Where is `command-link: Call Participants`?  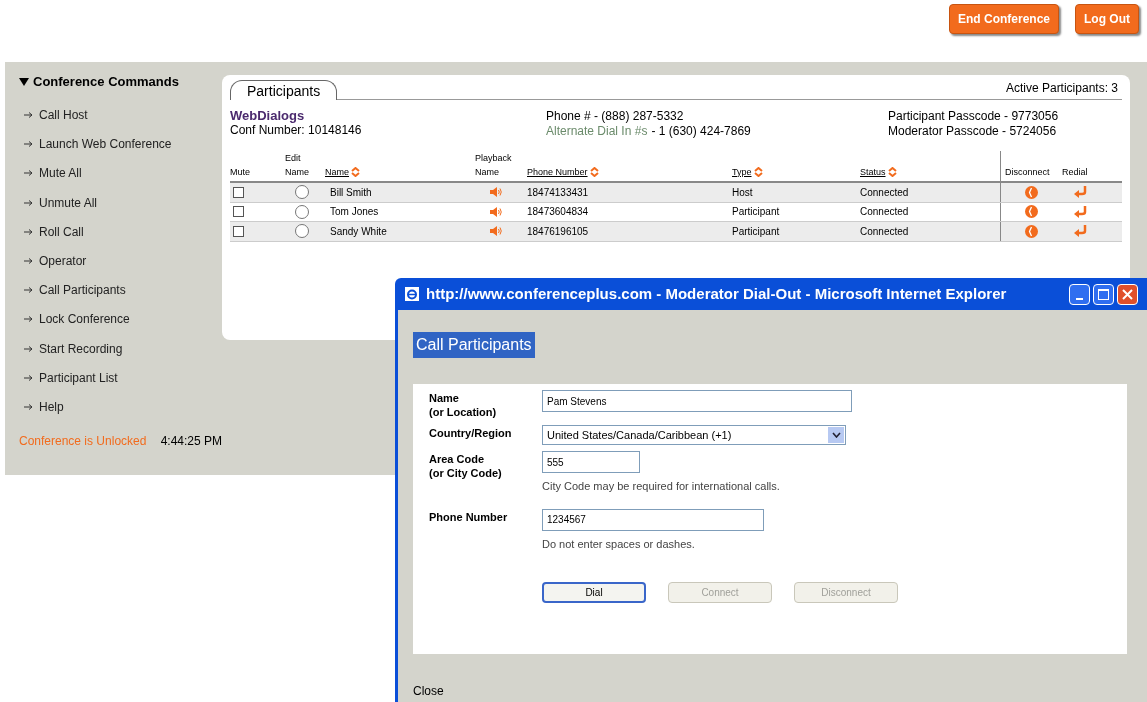 command-link: Call Participants is located at coordinates (82, 290).